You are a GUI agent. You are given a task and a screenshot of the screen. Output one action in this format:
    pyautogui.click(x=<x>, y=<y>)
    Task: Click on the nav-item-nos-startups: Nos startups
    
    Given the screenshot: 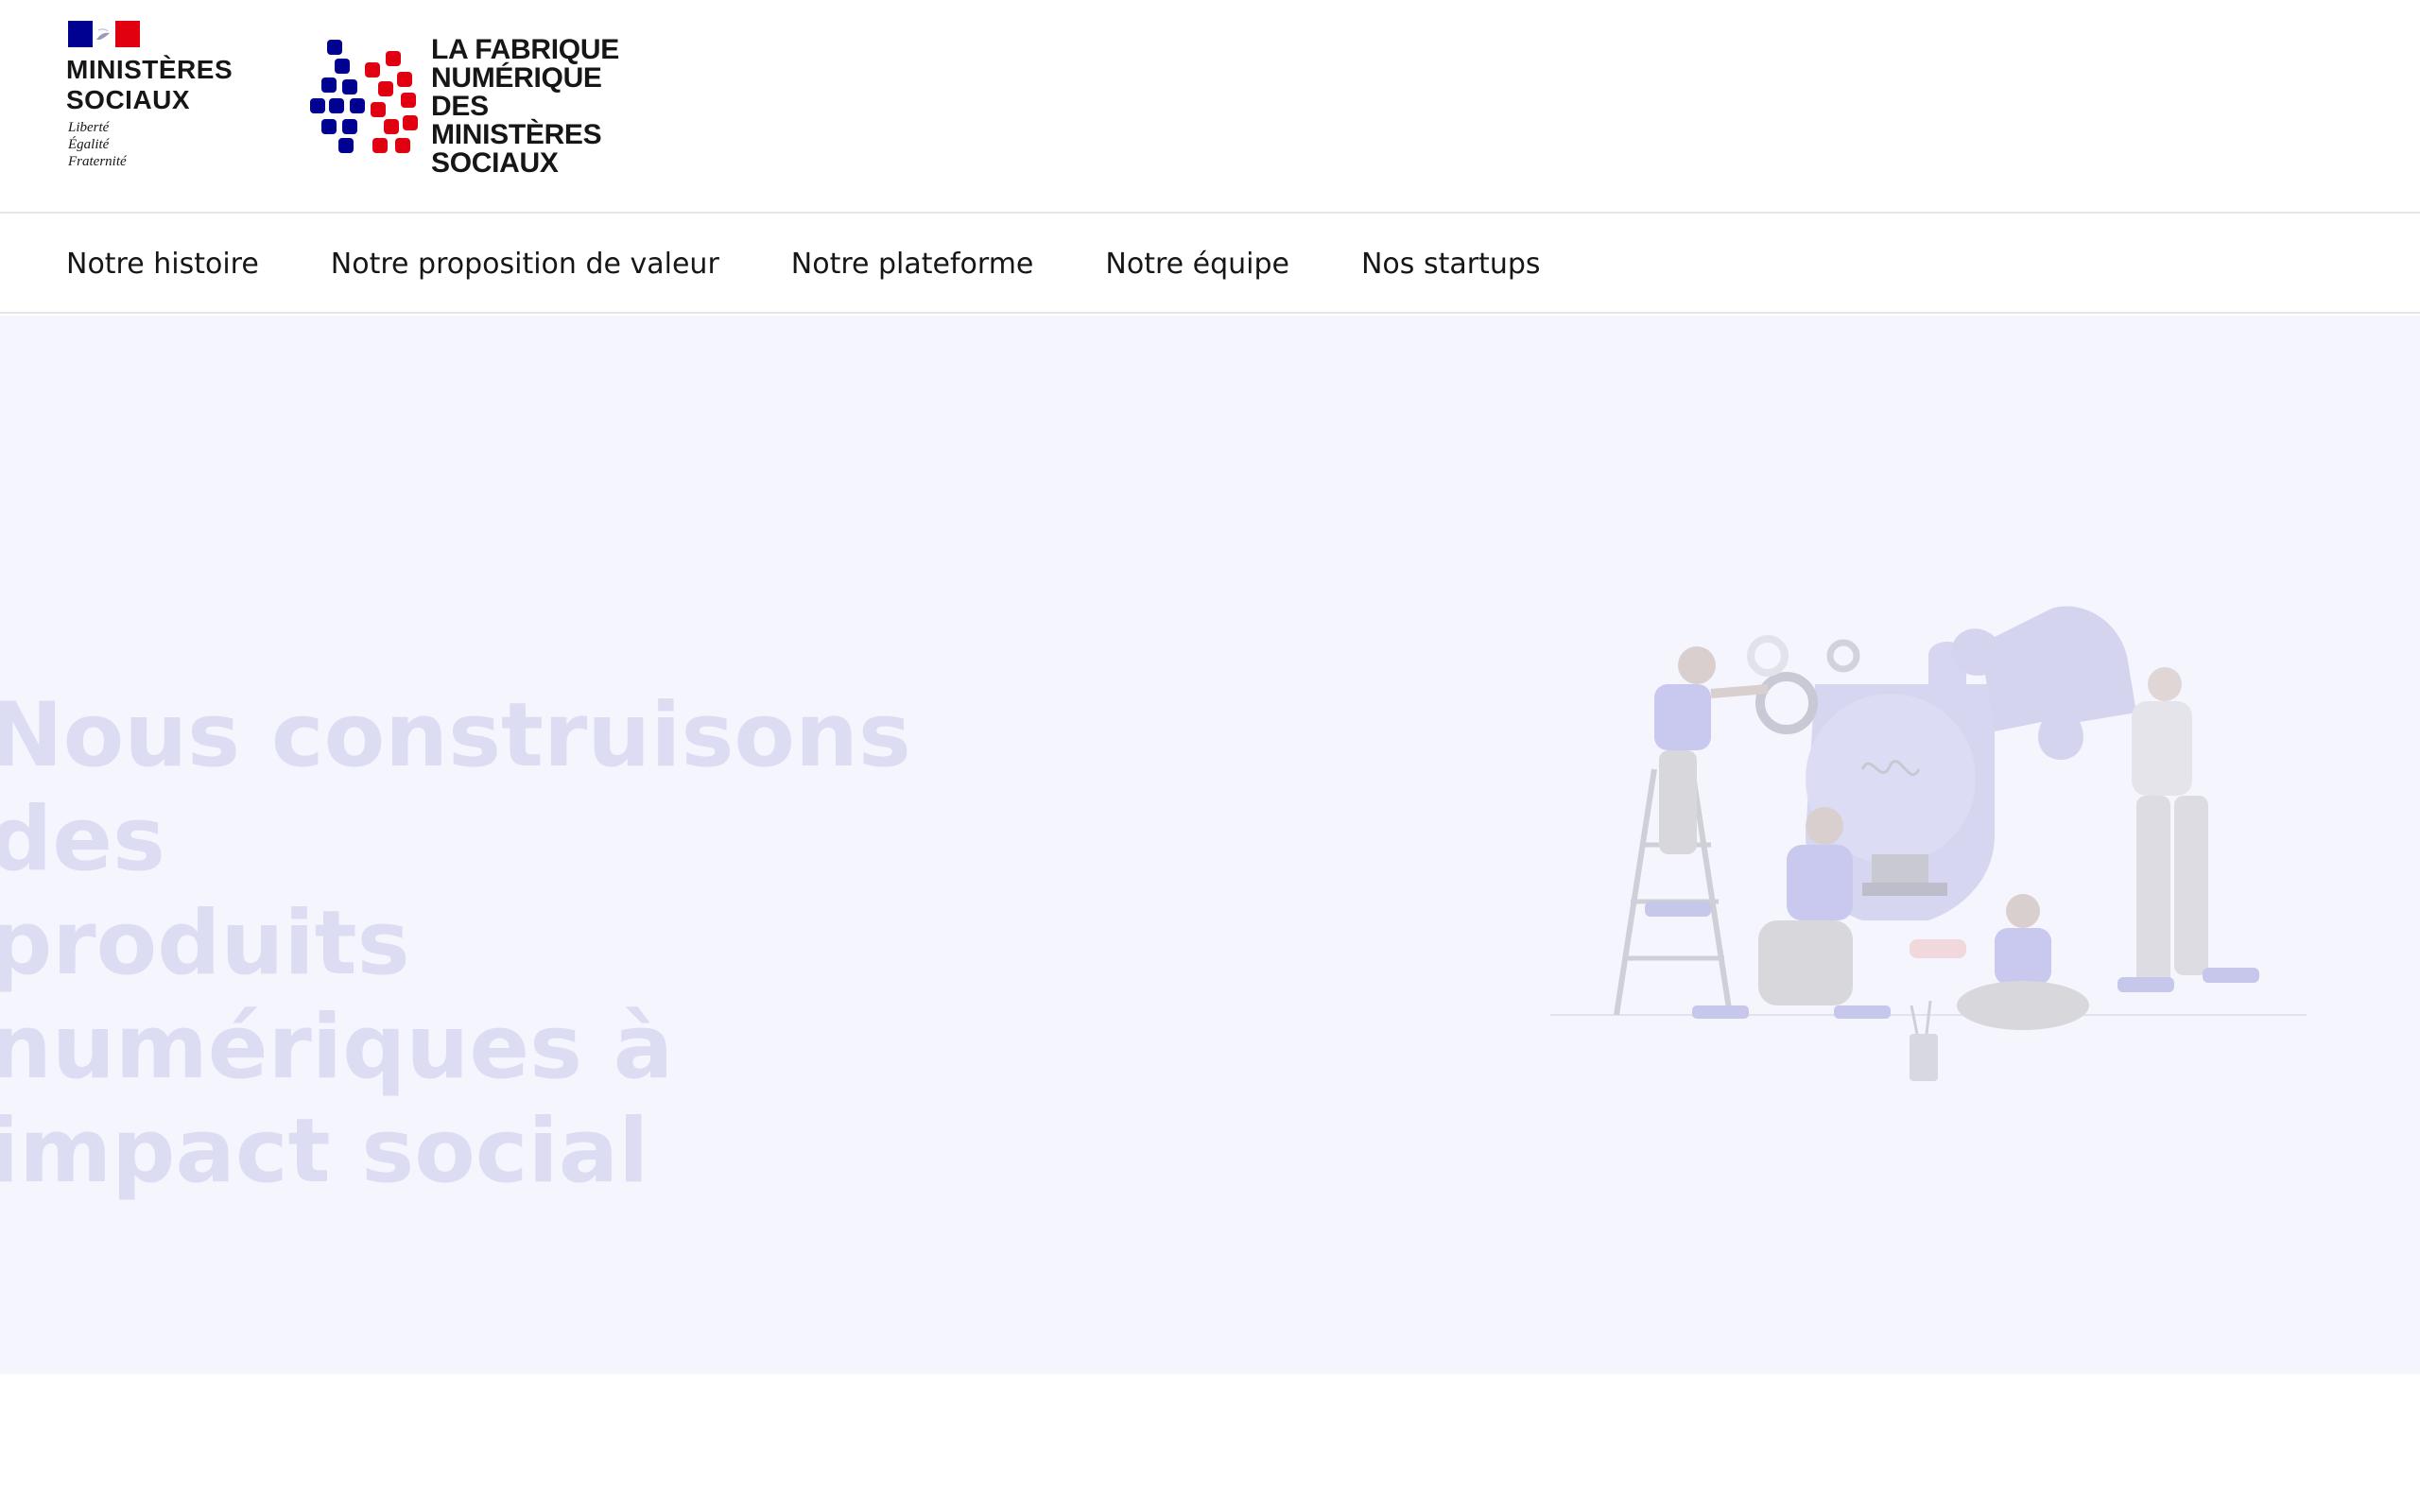 What is the action you would take?
    pyautogui.click(x=1451, y=264)
    